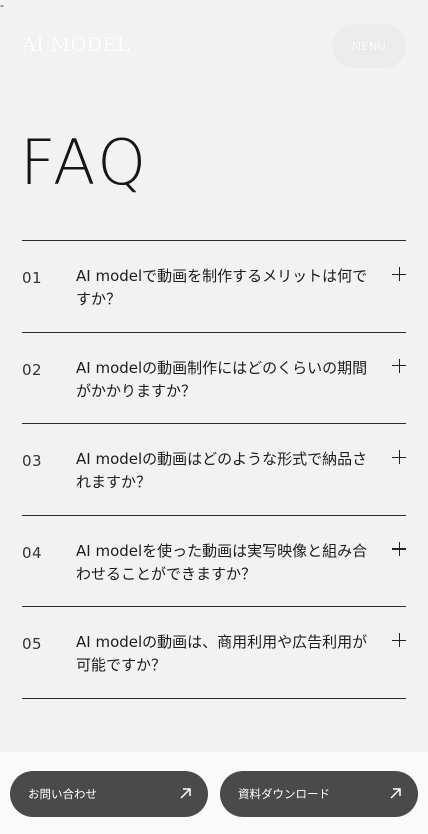 The width and height of the screenshot is (428, 834). I want to click on logo: AI MODEL, so click(76, 45).